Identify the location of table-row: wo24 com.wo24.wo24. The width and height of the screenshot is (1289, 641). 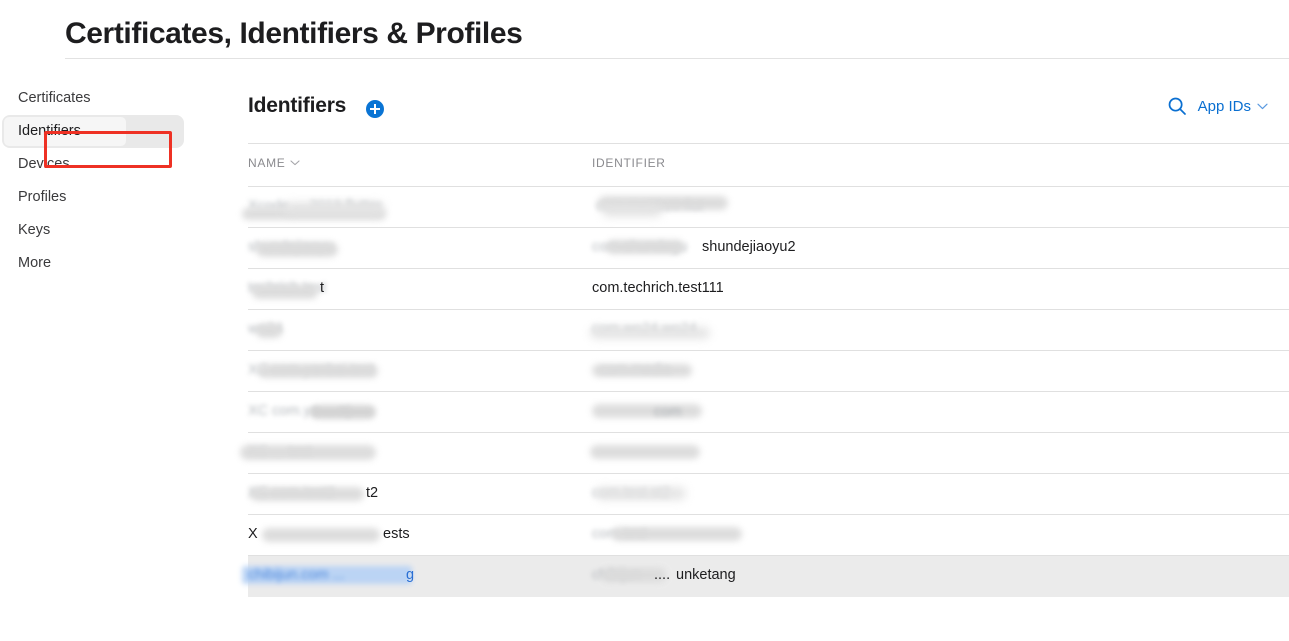
(768, 330).